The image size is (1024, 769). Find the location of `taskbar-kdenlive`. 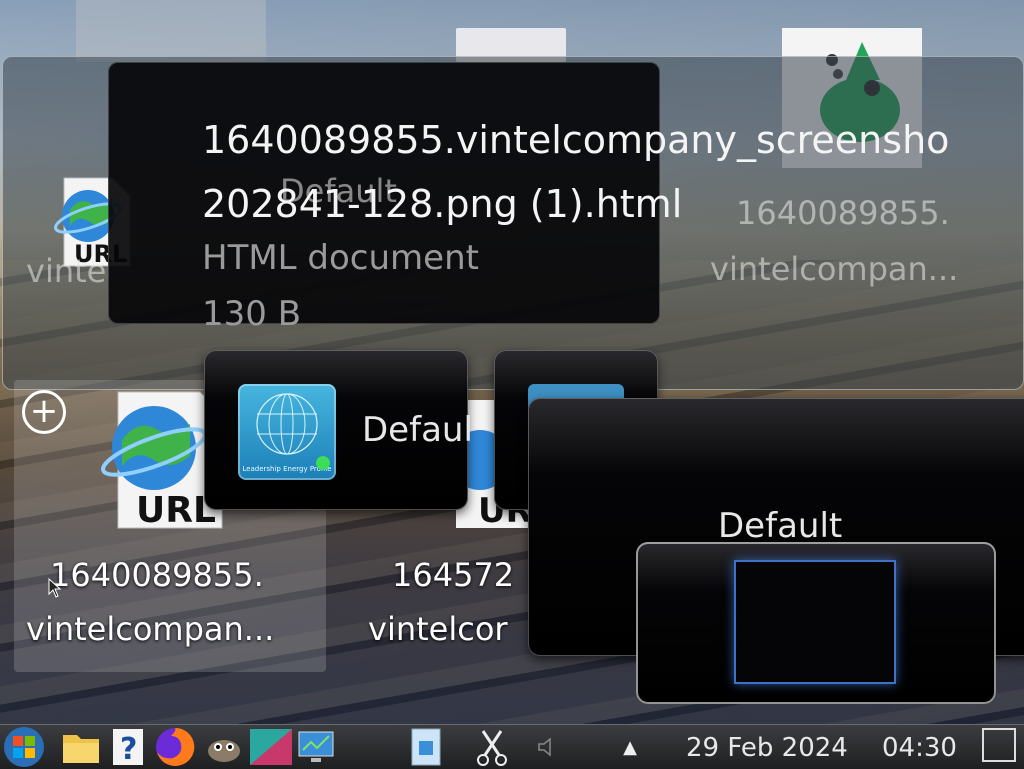

taskbar-kdenlive is located at coordinates (271, 747).